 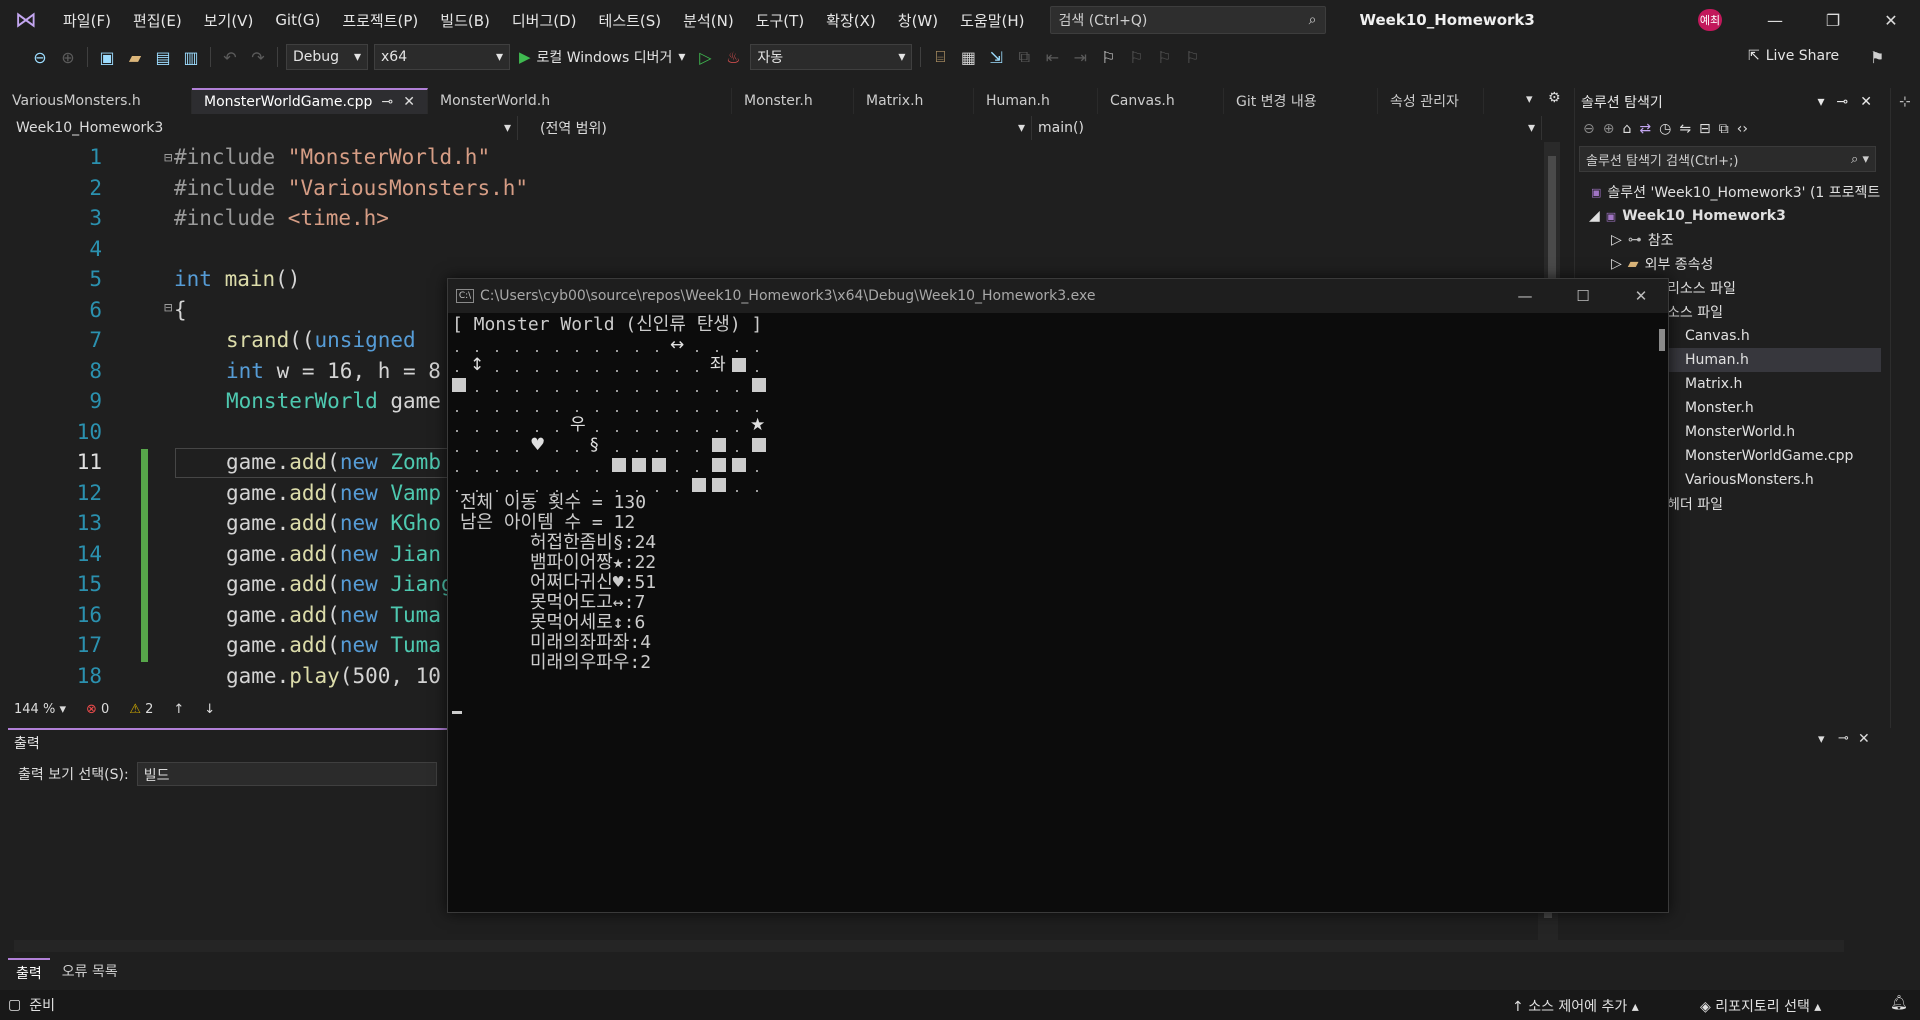 What do you see at coordinates (1695, 504) in the screenshot?
I see `tree-header-files: 헤더 파일` at bounding box center [1695, 504].